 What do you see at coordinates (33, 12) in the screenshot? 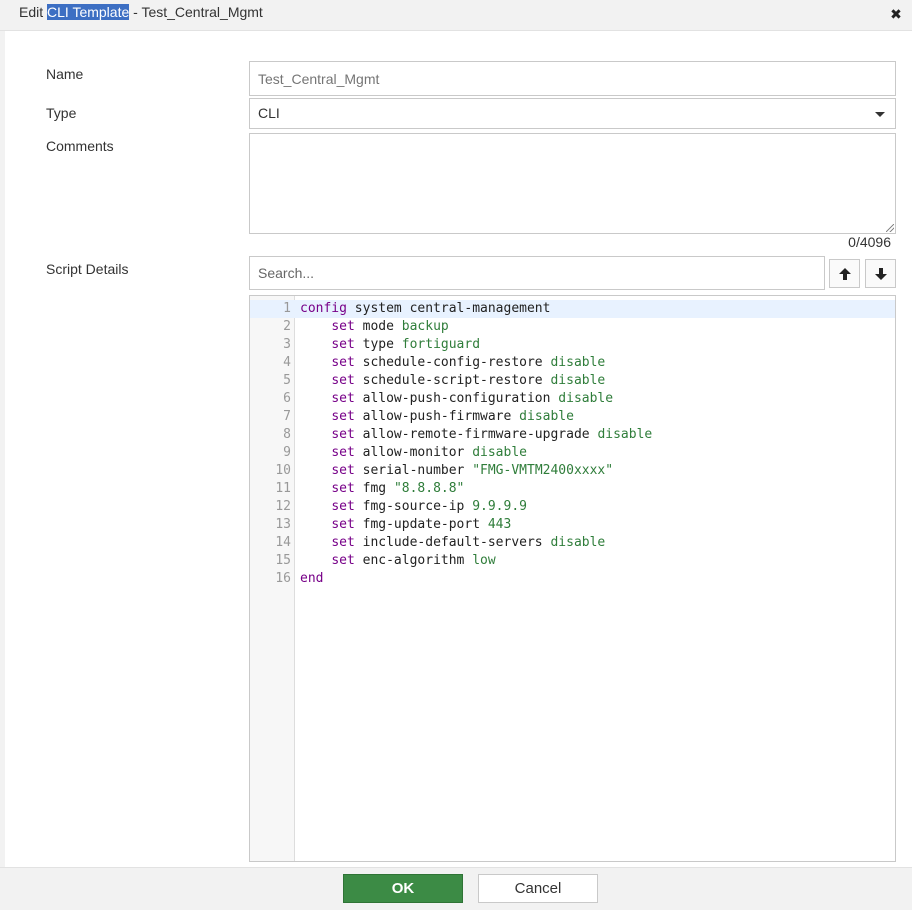
I see `title-prefix: Edit` at bounding box center [33, 12].